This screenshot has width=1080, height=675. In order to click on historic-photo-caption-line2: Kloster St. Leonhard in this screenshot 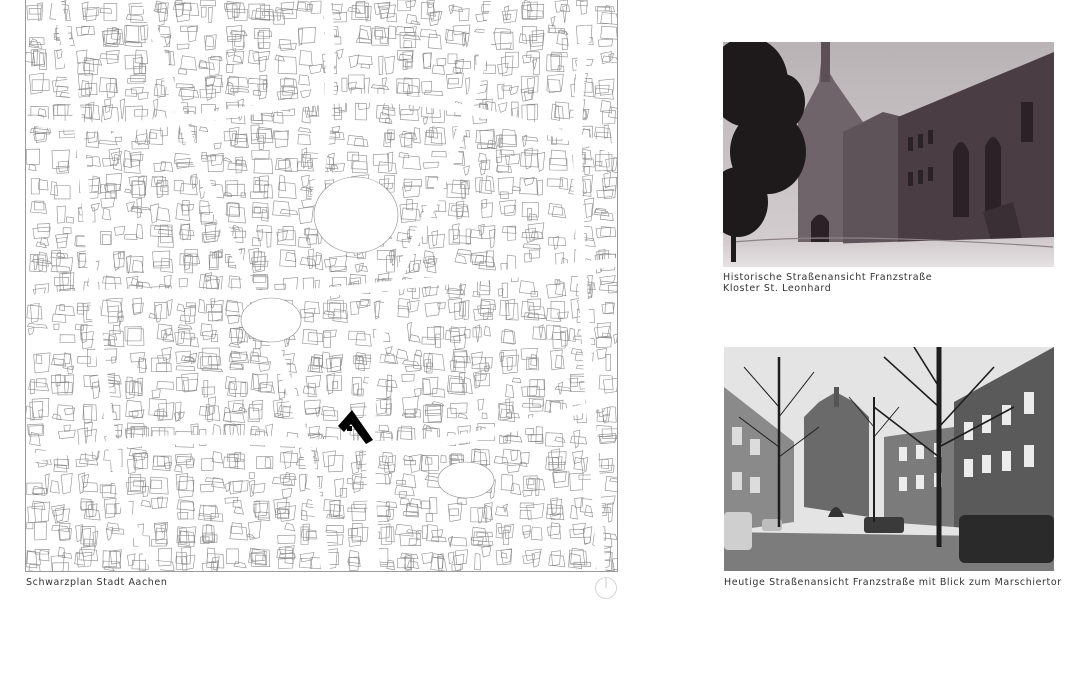, I will do `click(777, 288)`.